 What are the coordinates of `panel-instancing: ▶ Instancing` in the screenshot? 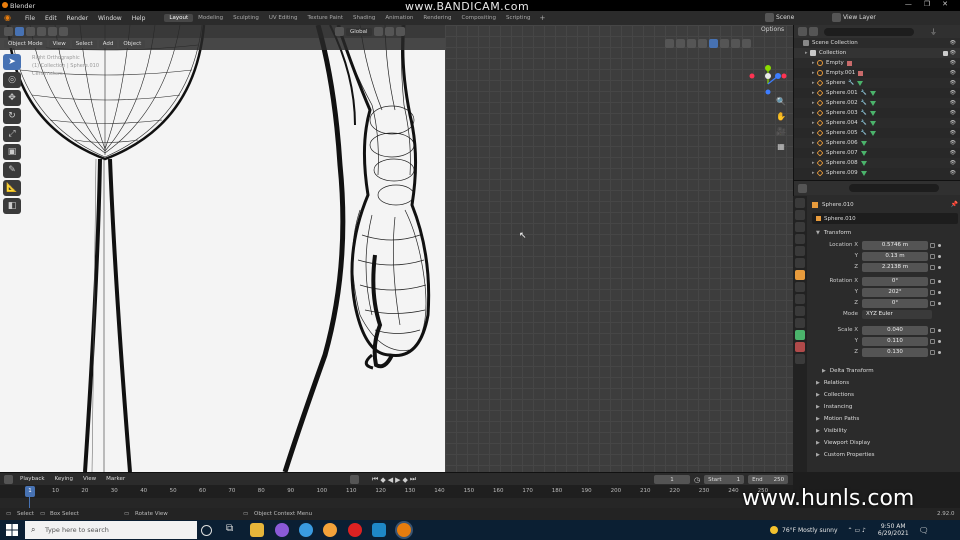 It's located at (885, 407).